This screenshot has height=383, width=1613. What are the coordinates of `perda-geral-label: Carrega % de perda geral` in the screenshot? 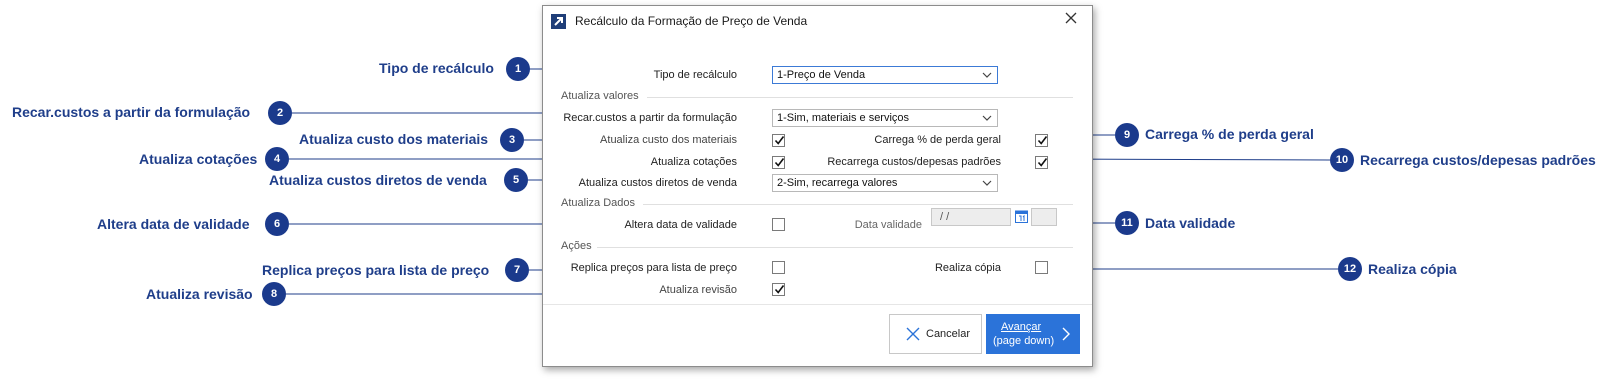 It's located at (937, 140).